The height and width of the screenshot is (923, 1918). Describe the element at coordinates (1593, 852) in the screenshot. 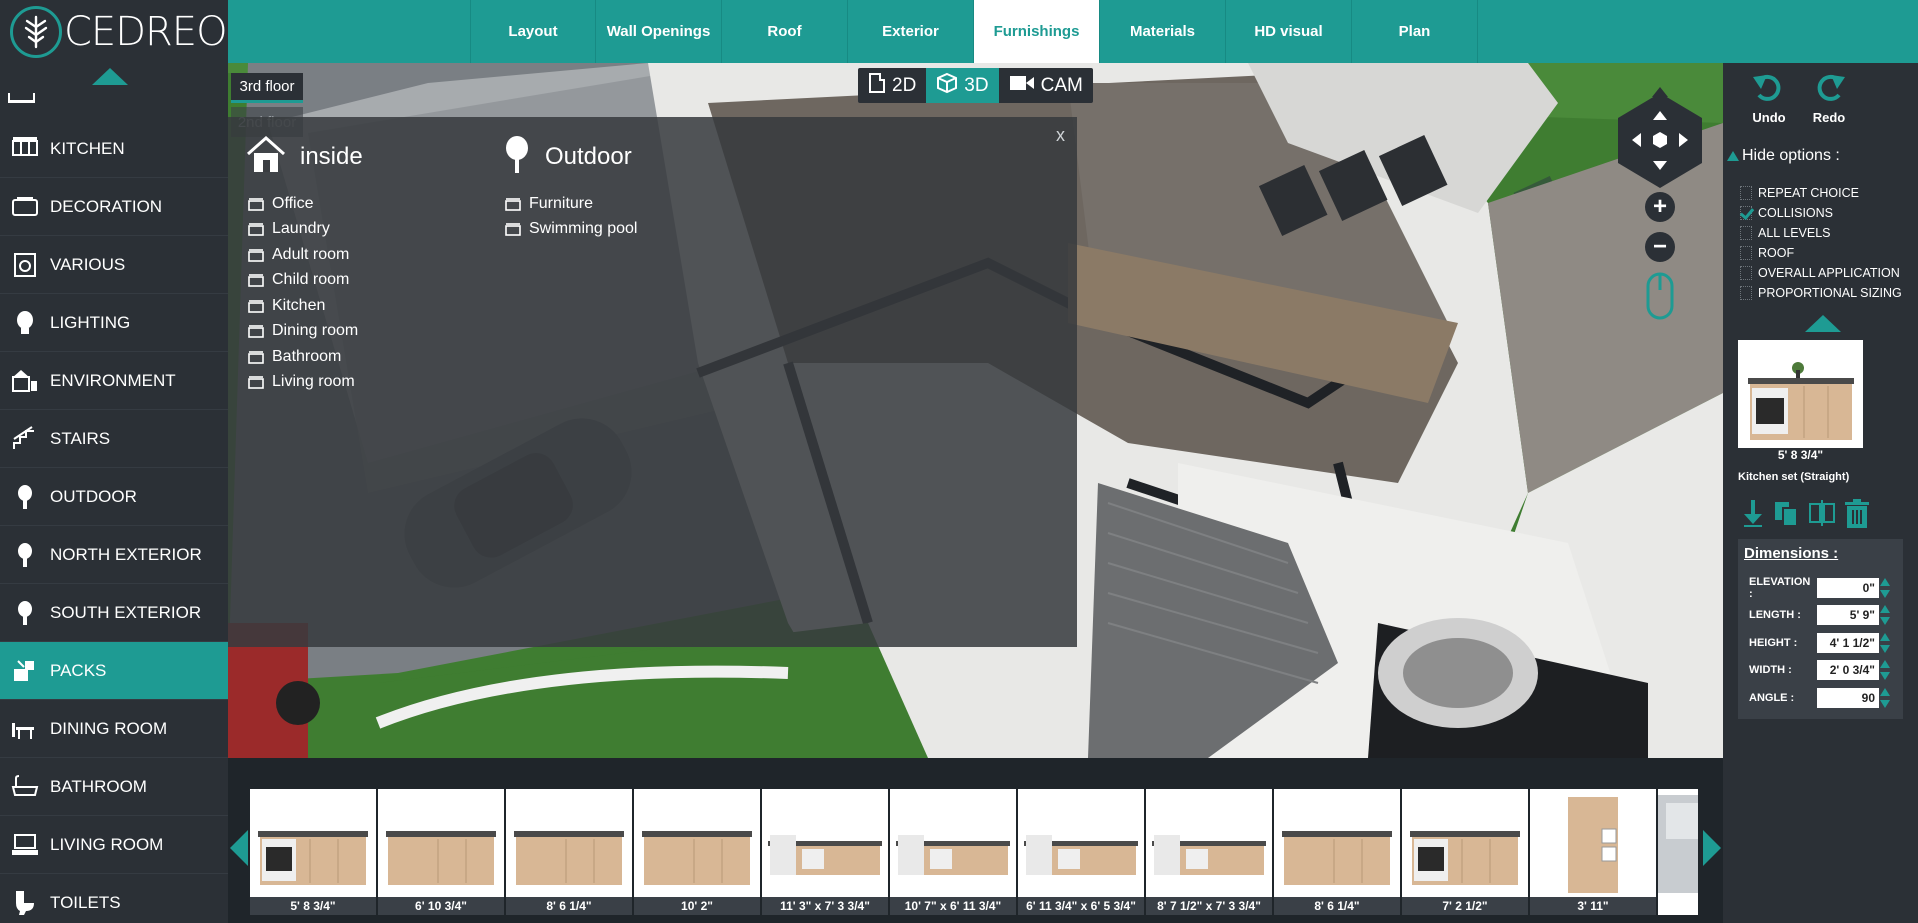

I see `catalog-item: 3' 11"` at that location.